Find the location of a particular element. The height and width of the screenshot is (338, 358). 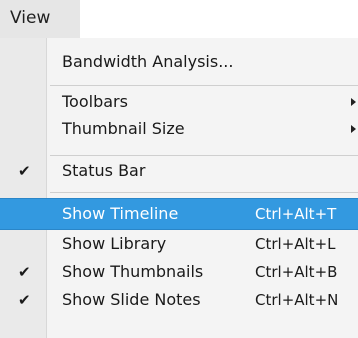

menu-item-show-thumbnails: ✔ Show Thumbnails Ctrl+Alt+B is located at coordinates (179, 272).